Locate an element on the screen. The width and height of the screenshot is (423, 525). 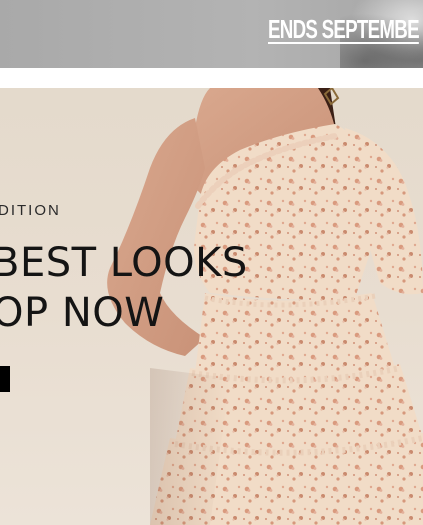
hero-eyebrow-text: DITION is located at coordinates (30, 210).